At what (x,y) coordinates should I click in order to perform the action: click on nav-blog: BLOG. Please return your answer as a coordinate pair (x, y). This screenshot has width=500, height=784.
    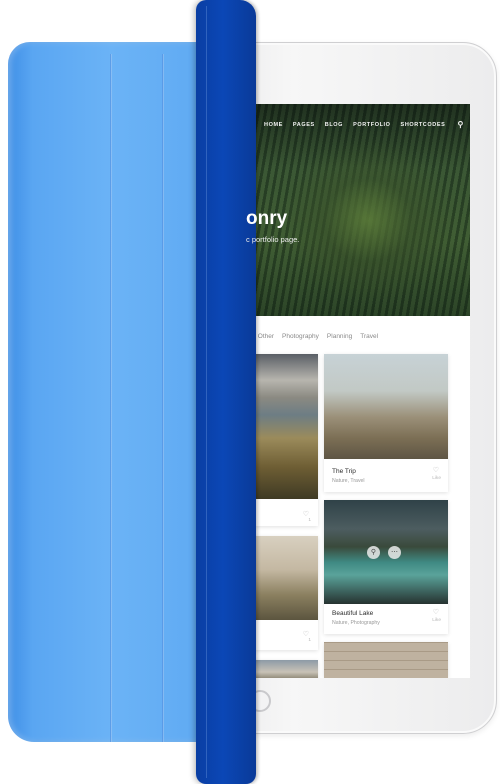
    Looking at the image, I should click on (334, 125).